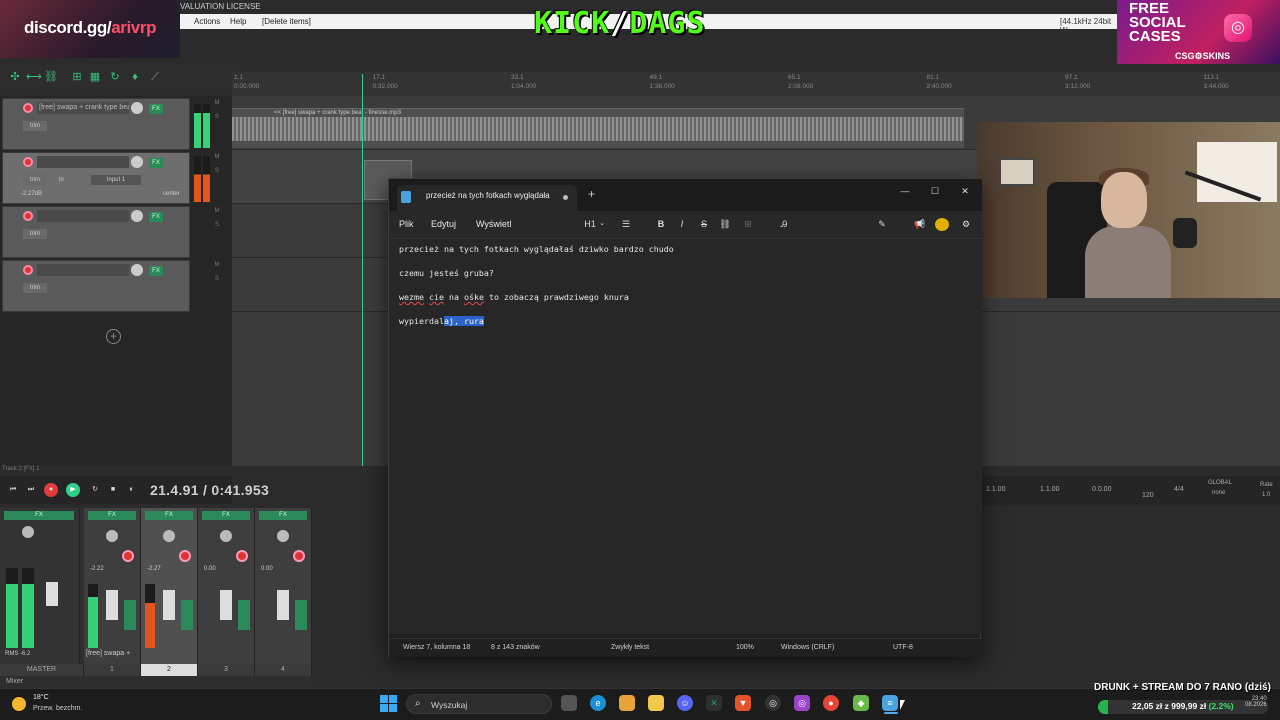 The image size is (1280, 720). I want to click on notepad-app-icon: ≡, so click(890, 703).